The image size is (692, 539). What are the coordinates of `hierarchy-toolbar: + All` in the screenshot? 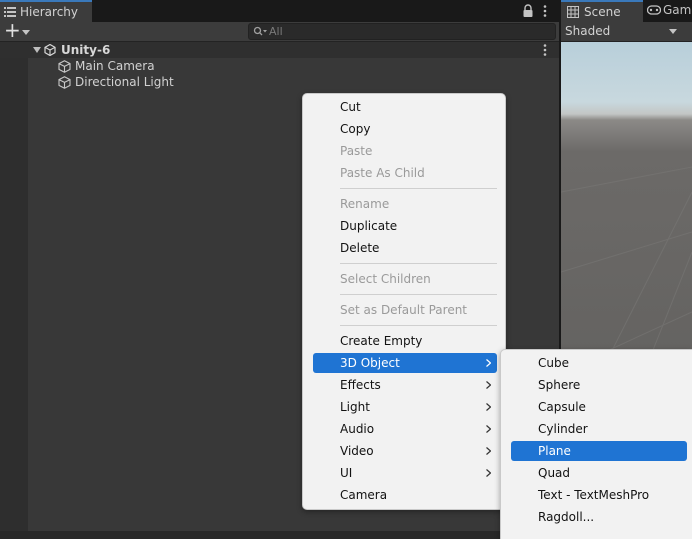 It's located at (279, 30).